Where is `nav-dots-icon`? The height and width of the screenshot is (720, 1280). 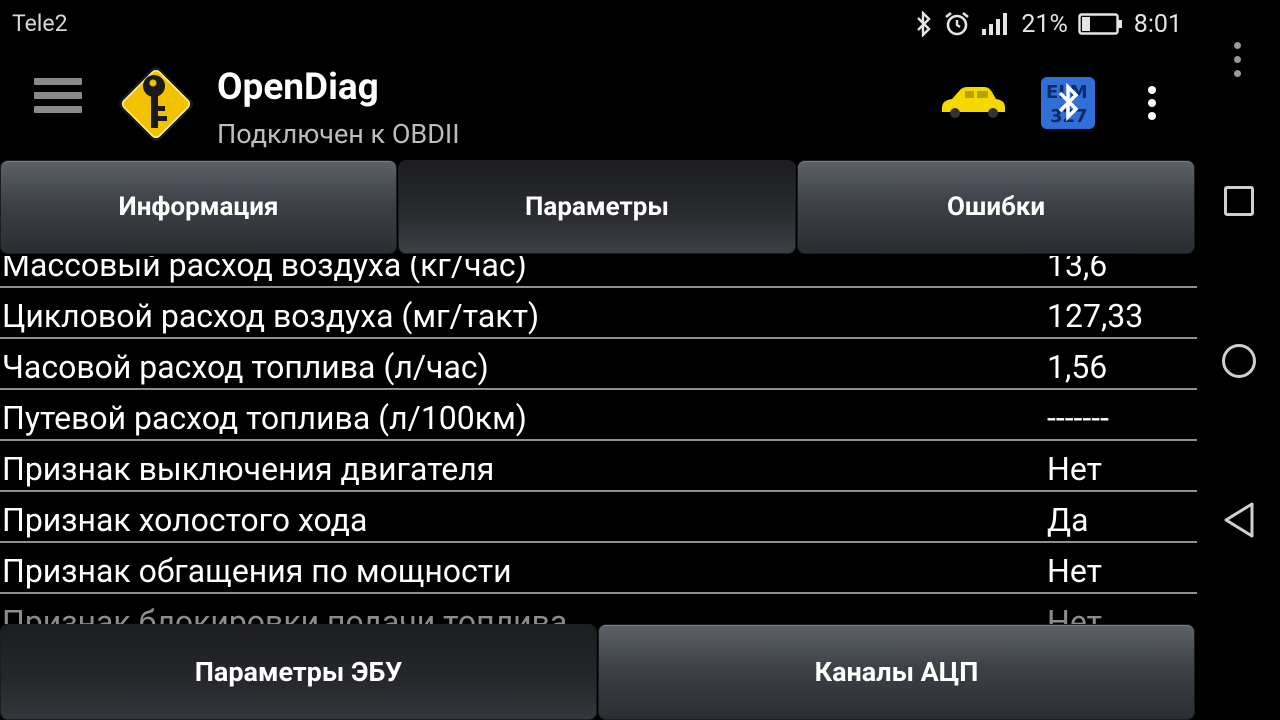 nav-dots-icon is located at coordinates (1239, 63).